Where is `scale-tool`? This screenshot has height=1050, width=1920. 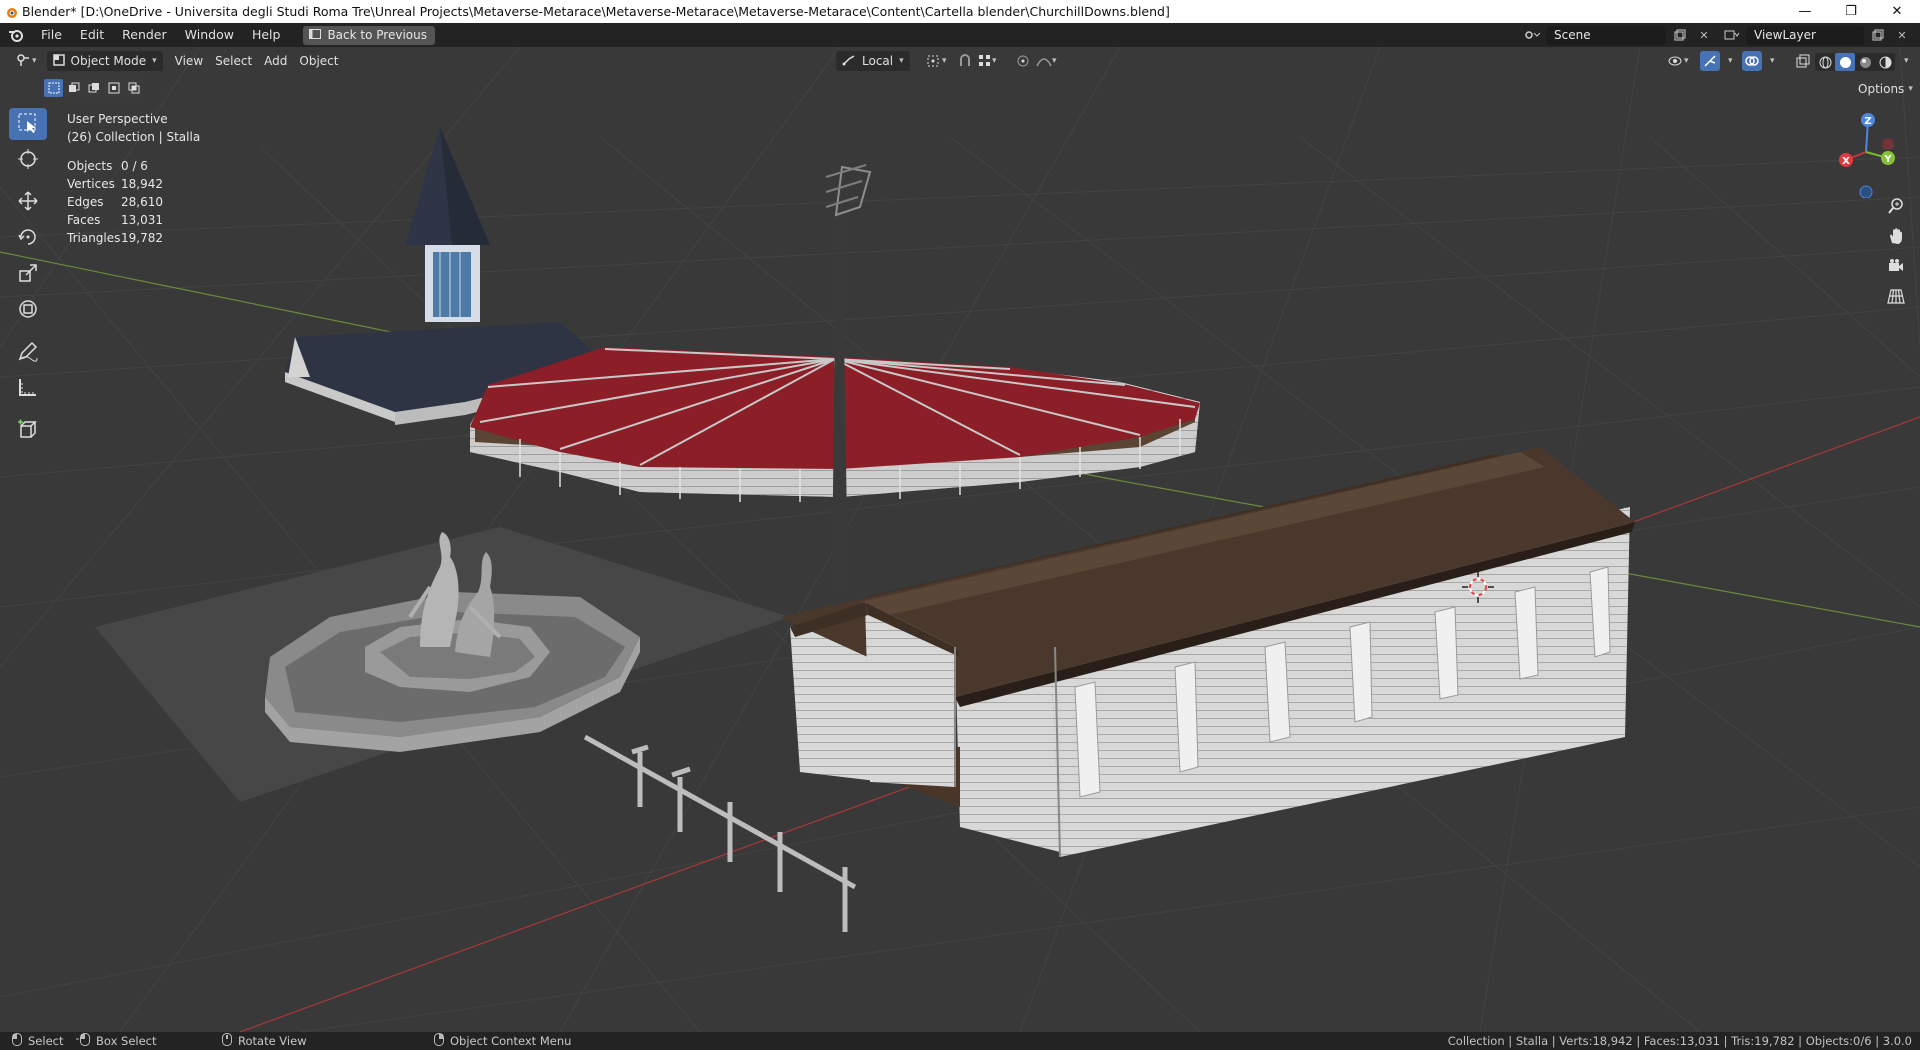
scale-tool is located at coordinates (28, 274).